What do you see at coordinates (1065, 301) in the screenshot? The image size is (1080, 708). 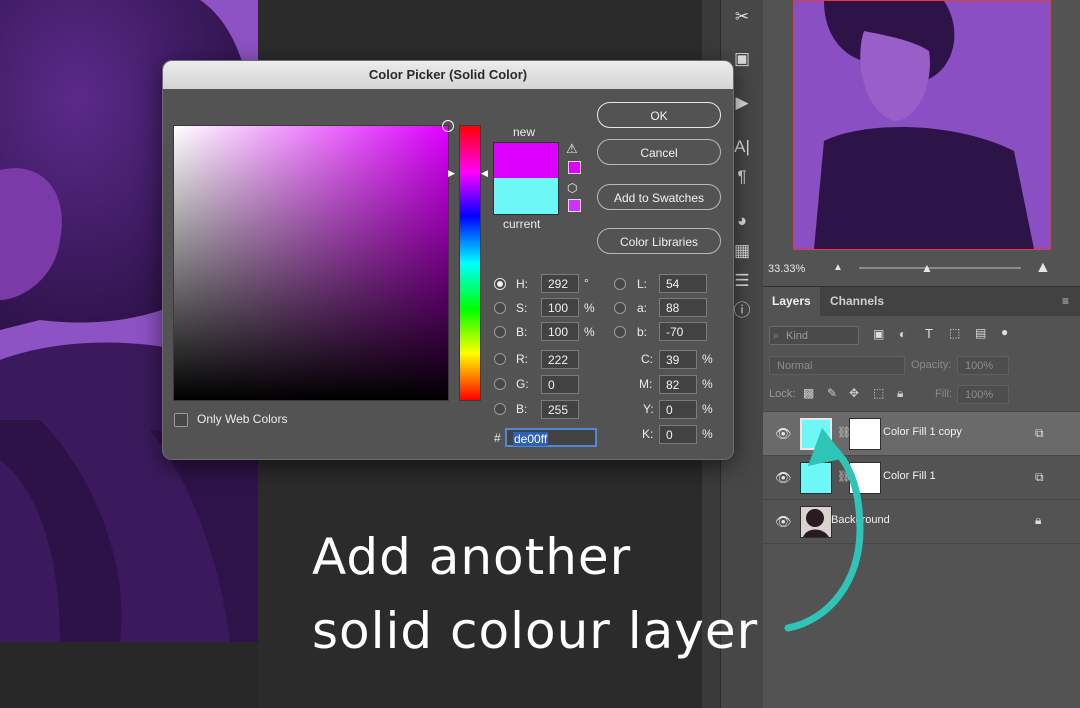 I see `panel-menu-icon: ≡` at bounding box center [1065, 301].